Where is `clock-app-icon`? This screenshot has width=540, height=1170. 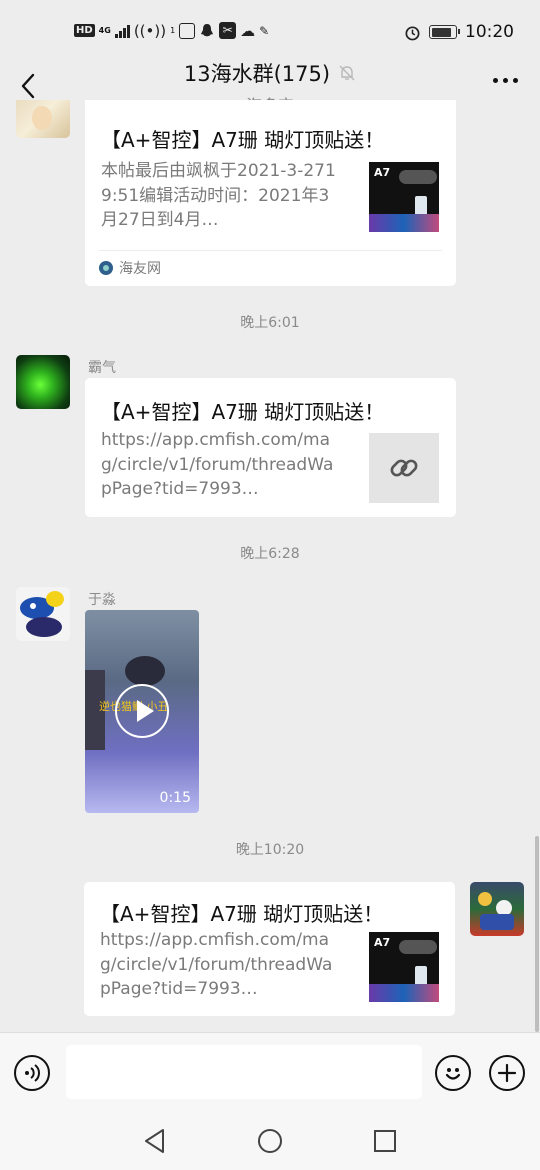
clock-app-icon is located at coordinates (187, 30).